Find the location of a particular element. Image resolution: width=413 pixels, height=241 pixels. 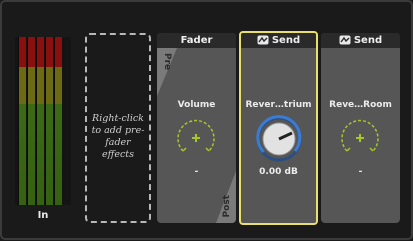

param-value: 0.00 dB is located at coordinates (278, 172).